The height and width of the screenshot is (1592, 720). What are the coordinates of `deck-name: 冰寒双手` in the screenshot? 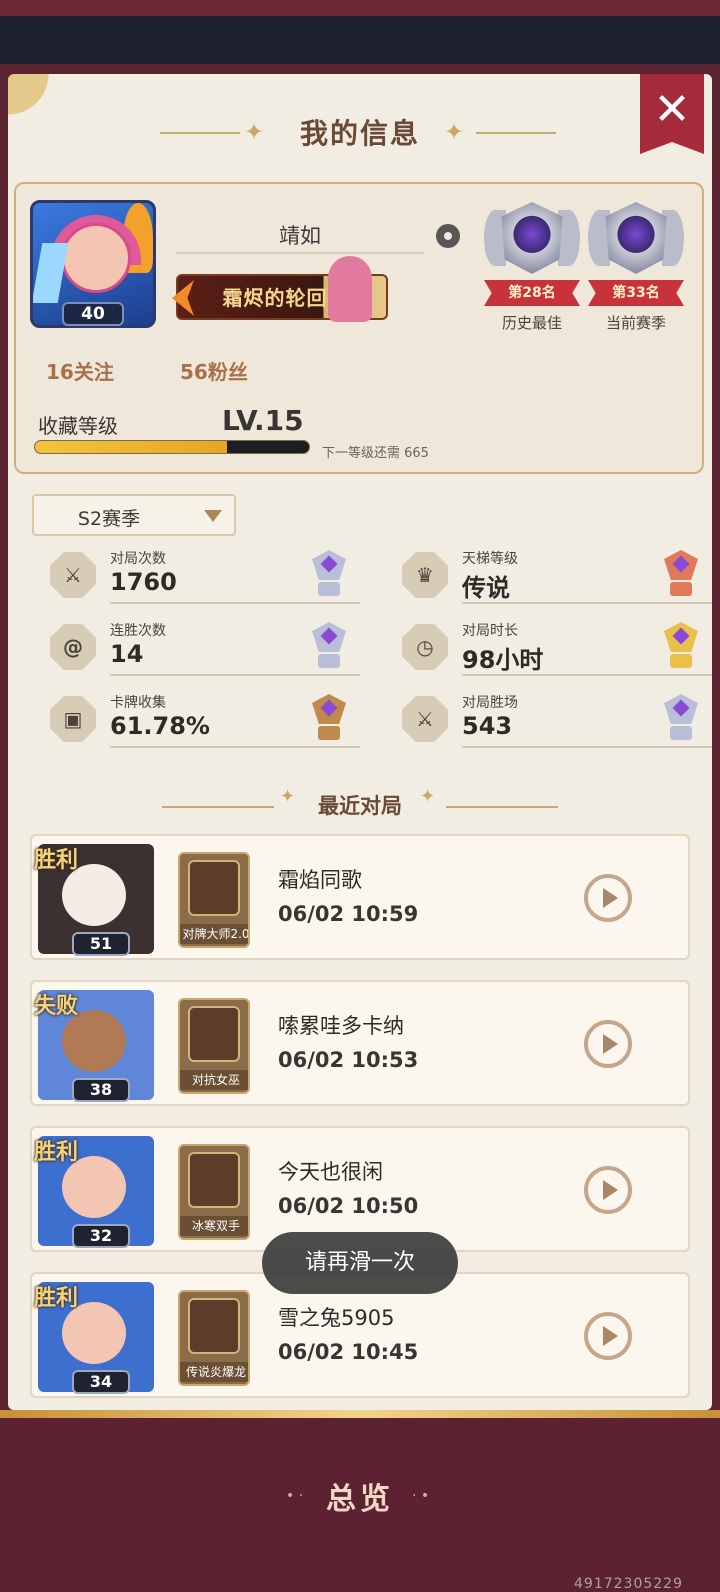 It's located at (214, 1226).